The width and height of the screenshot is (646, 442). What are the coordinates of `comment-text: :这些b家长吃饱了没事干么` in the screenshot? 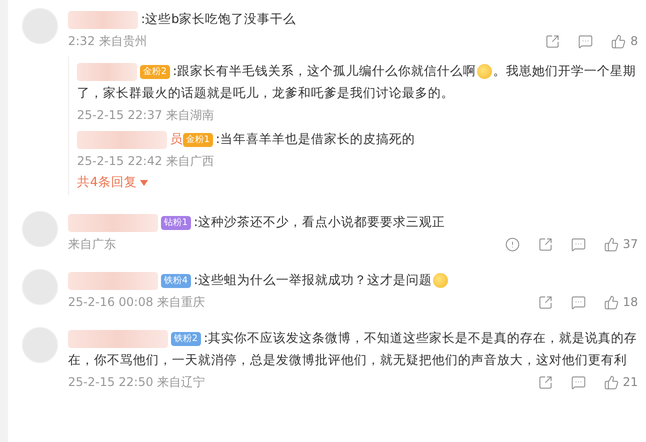 It's located at (353, 19).